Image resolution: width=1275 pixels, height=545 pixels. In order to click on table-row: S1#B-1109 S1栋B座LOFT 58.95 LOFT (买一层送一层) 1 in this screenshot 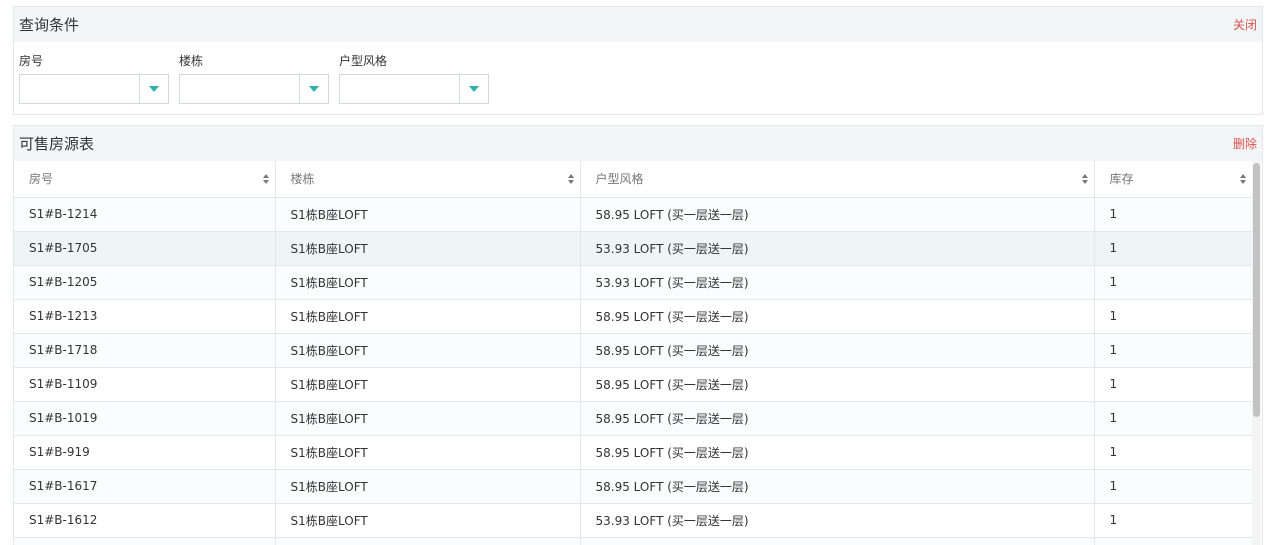, I will do `click(633, 384)`.